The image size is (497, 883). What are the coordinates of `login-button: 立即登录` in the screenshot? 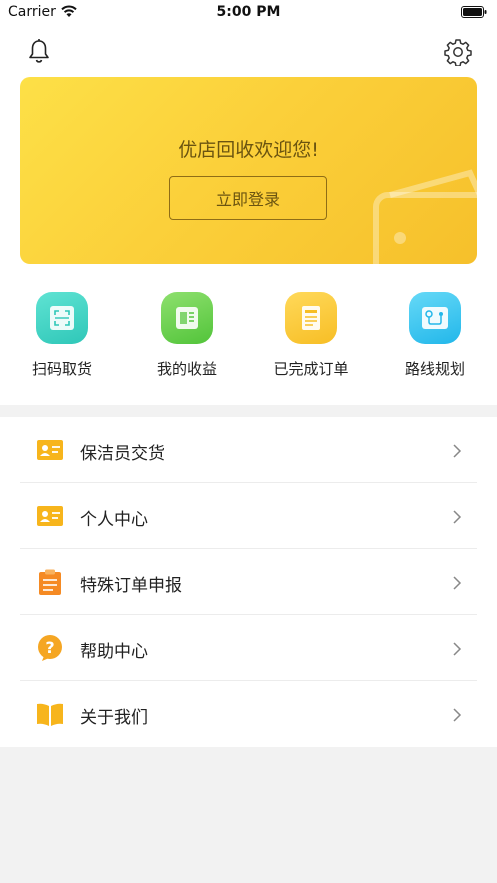 It's located at (248, 198).